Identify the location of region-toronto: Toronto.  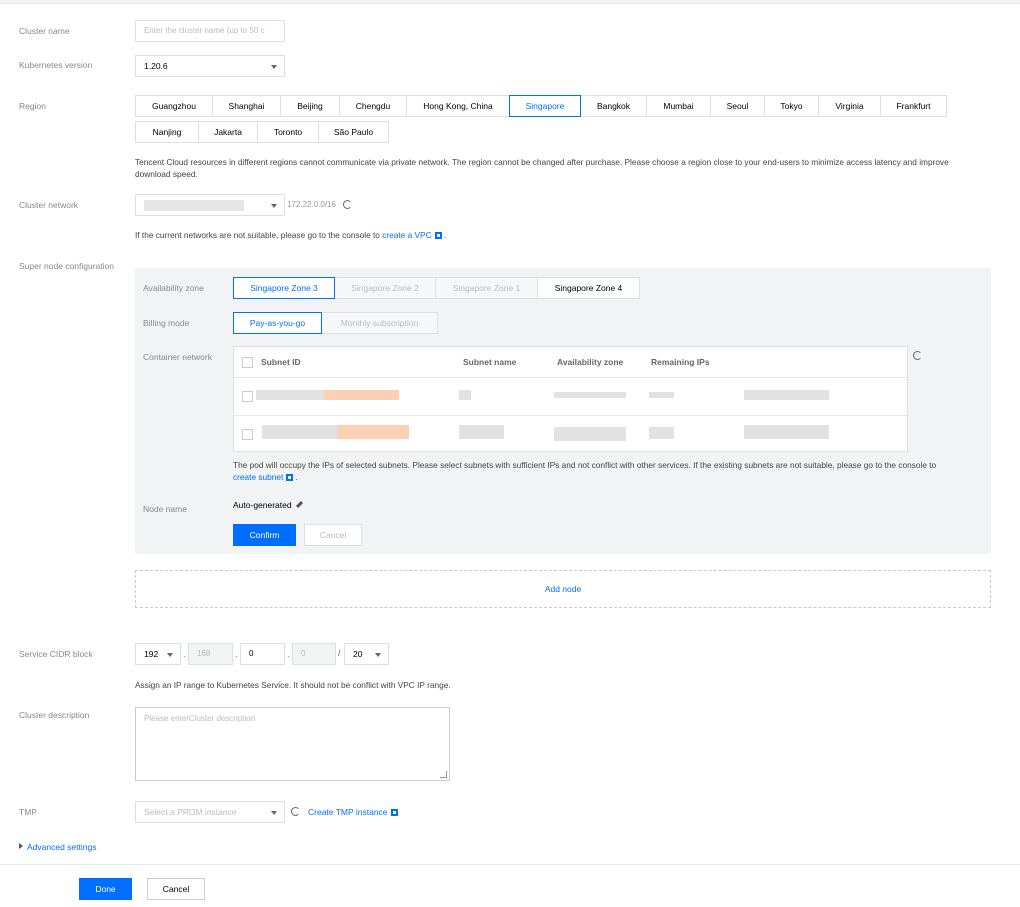
(288, 132).